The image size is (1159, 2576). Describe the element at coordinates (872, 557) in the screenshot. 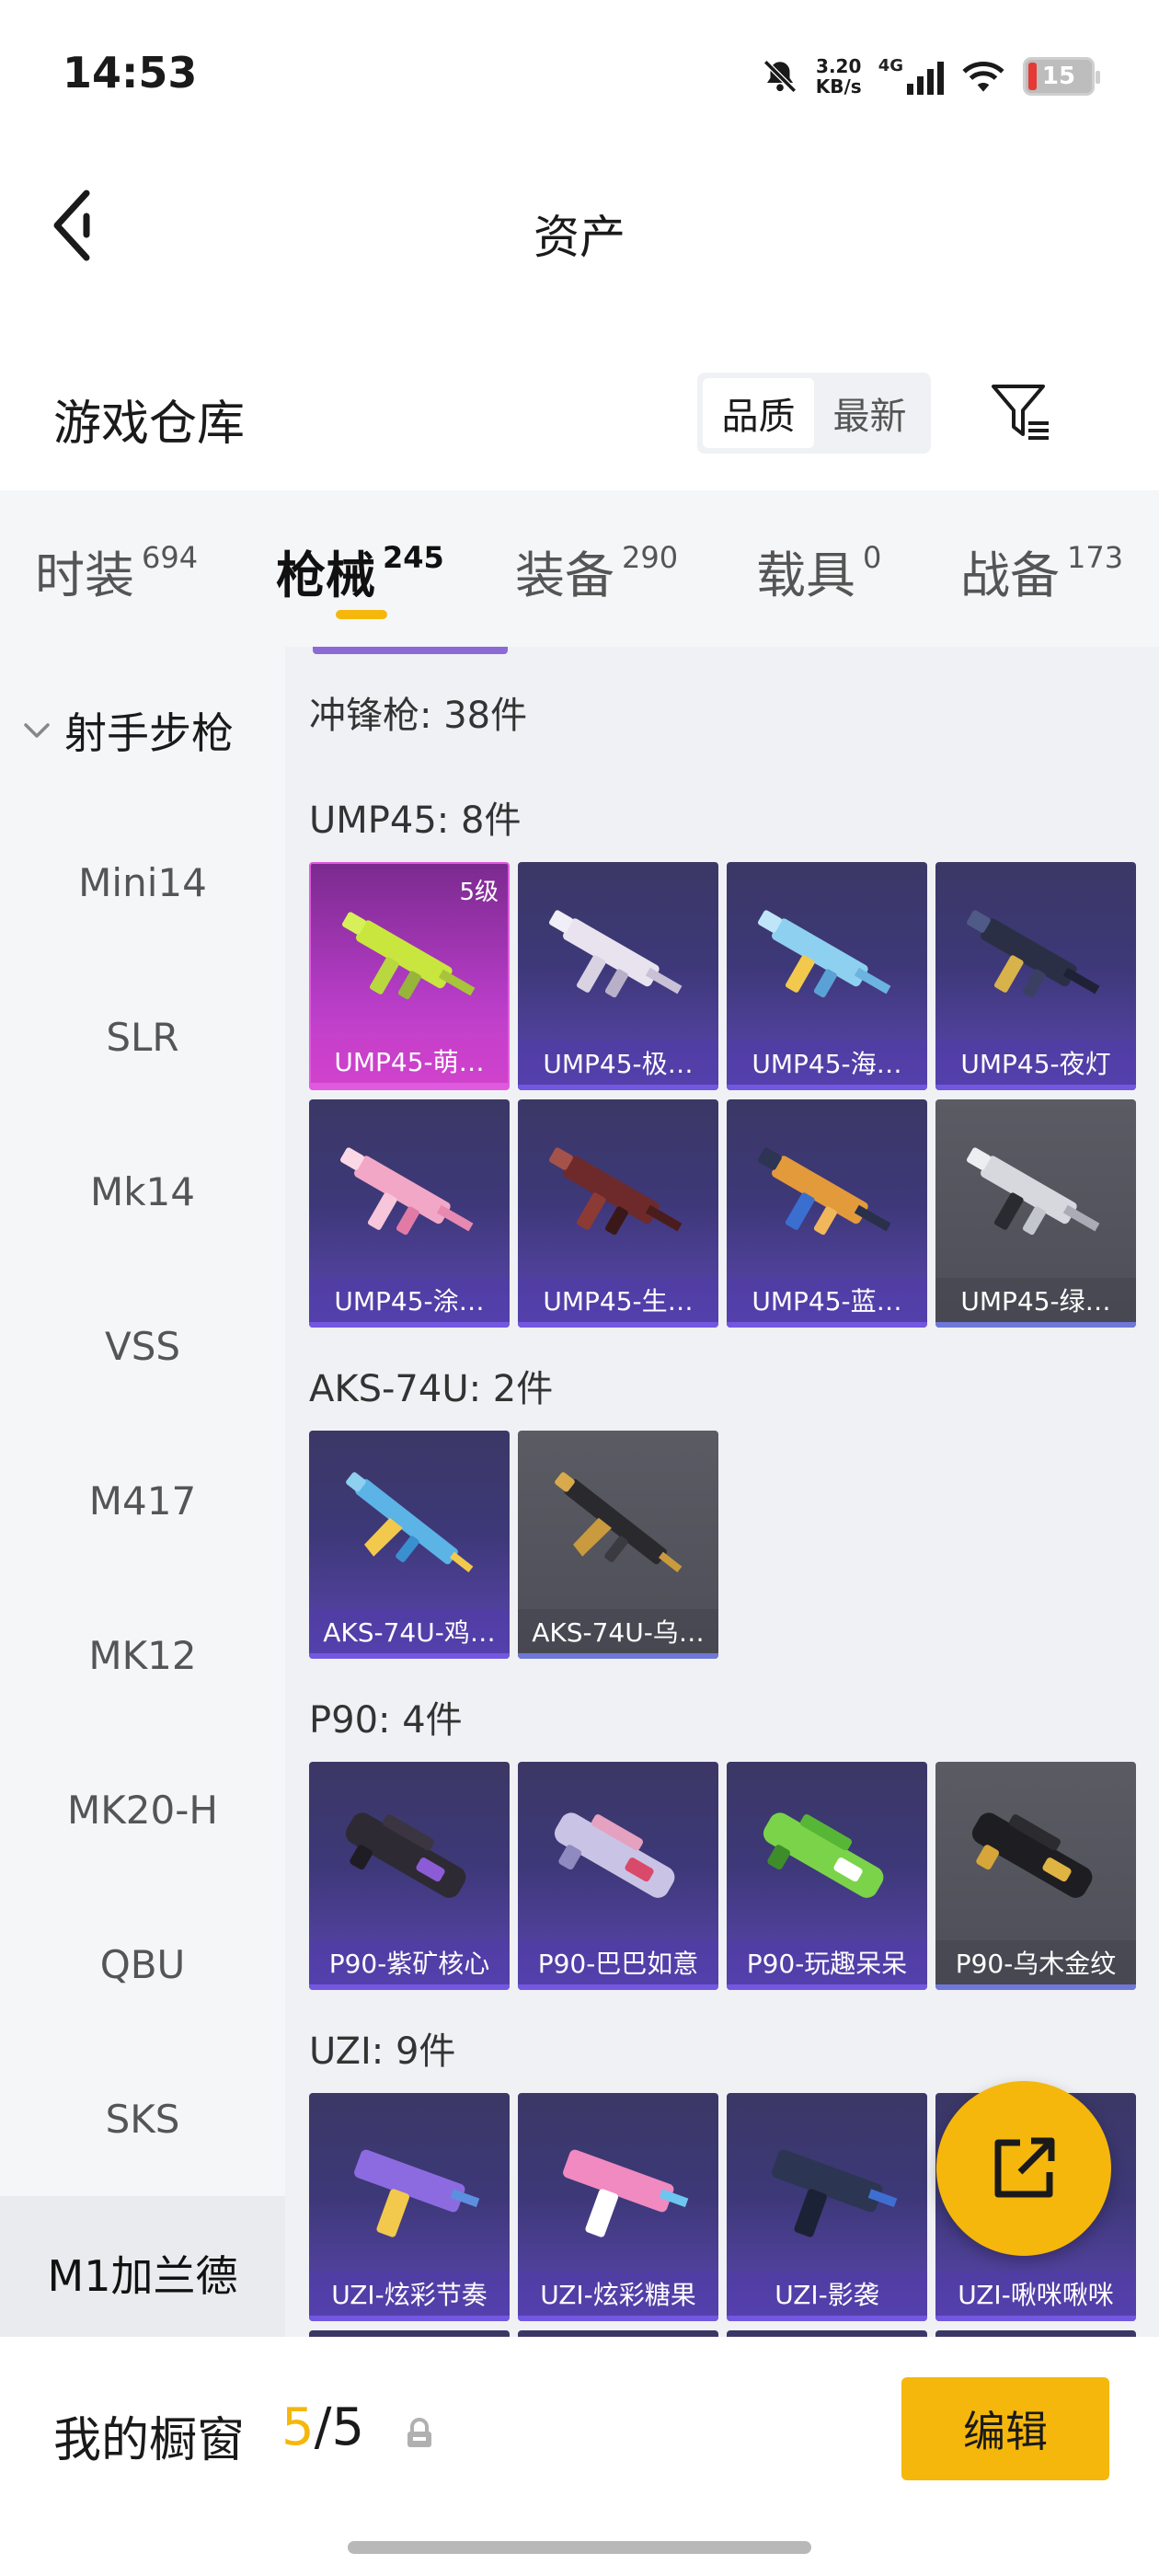

I see `tab-count: 0` at that location.